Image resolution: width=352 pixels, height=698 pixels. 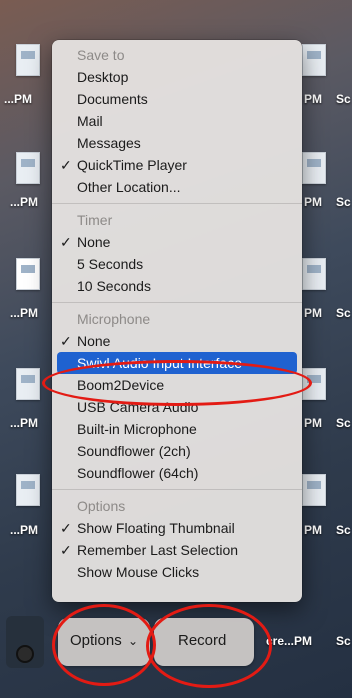 What do you see at coordinates (177, 77) in the screenshot?
I see `menu-item-desktop: Desktop` at bounding box center [177, 77].